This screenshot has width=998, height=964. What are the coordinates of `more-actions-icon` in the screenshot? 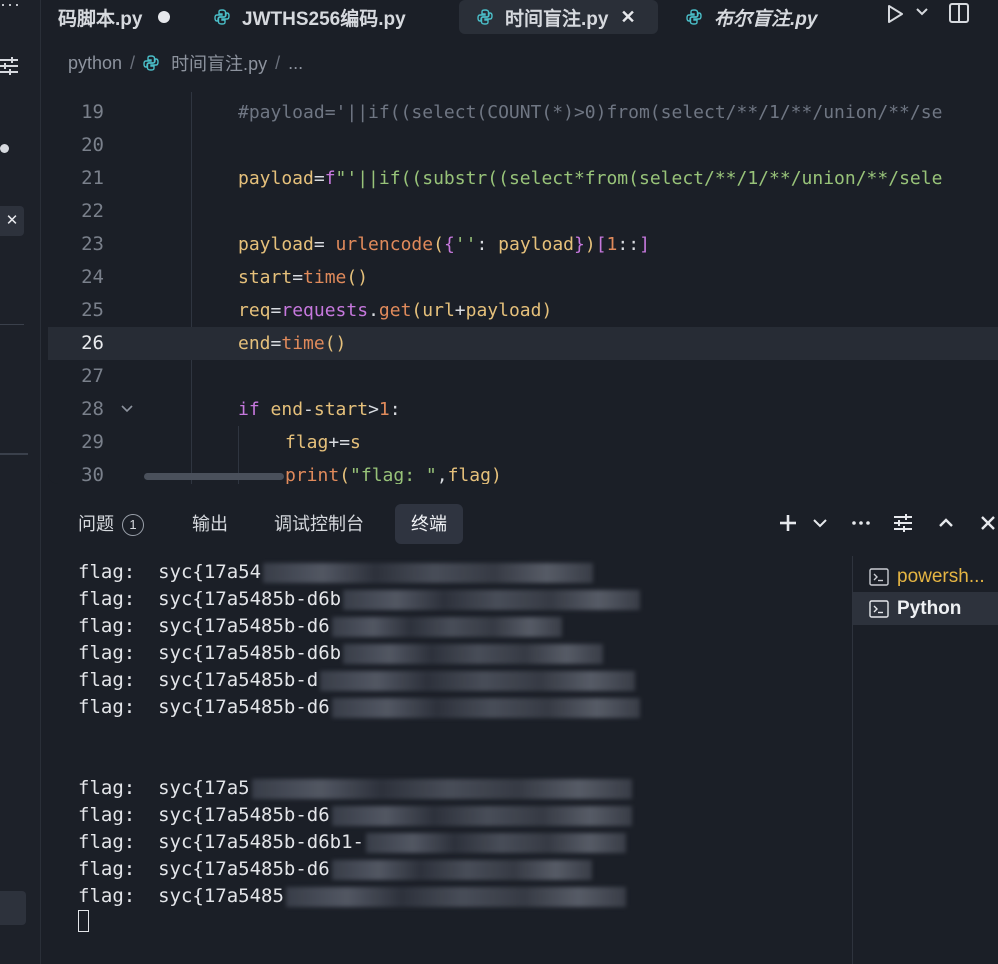 It's located at (861, 523).